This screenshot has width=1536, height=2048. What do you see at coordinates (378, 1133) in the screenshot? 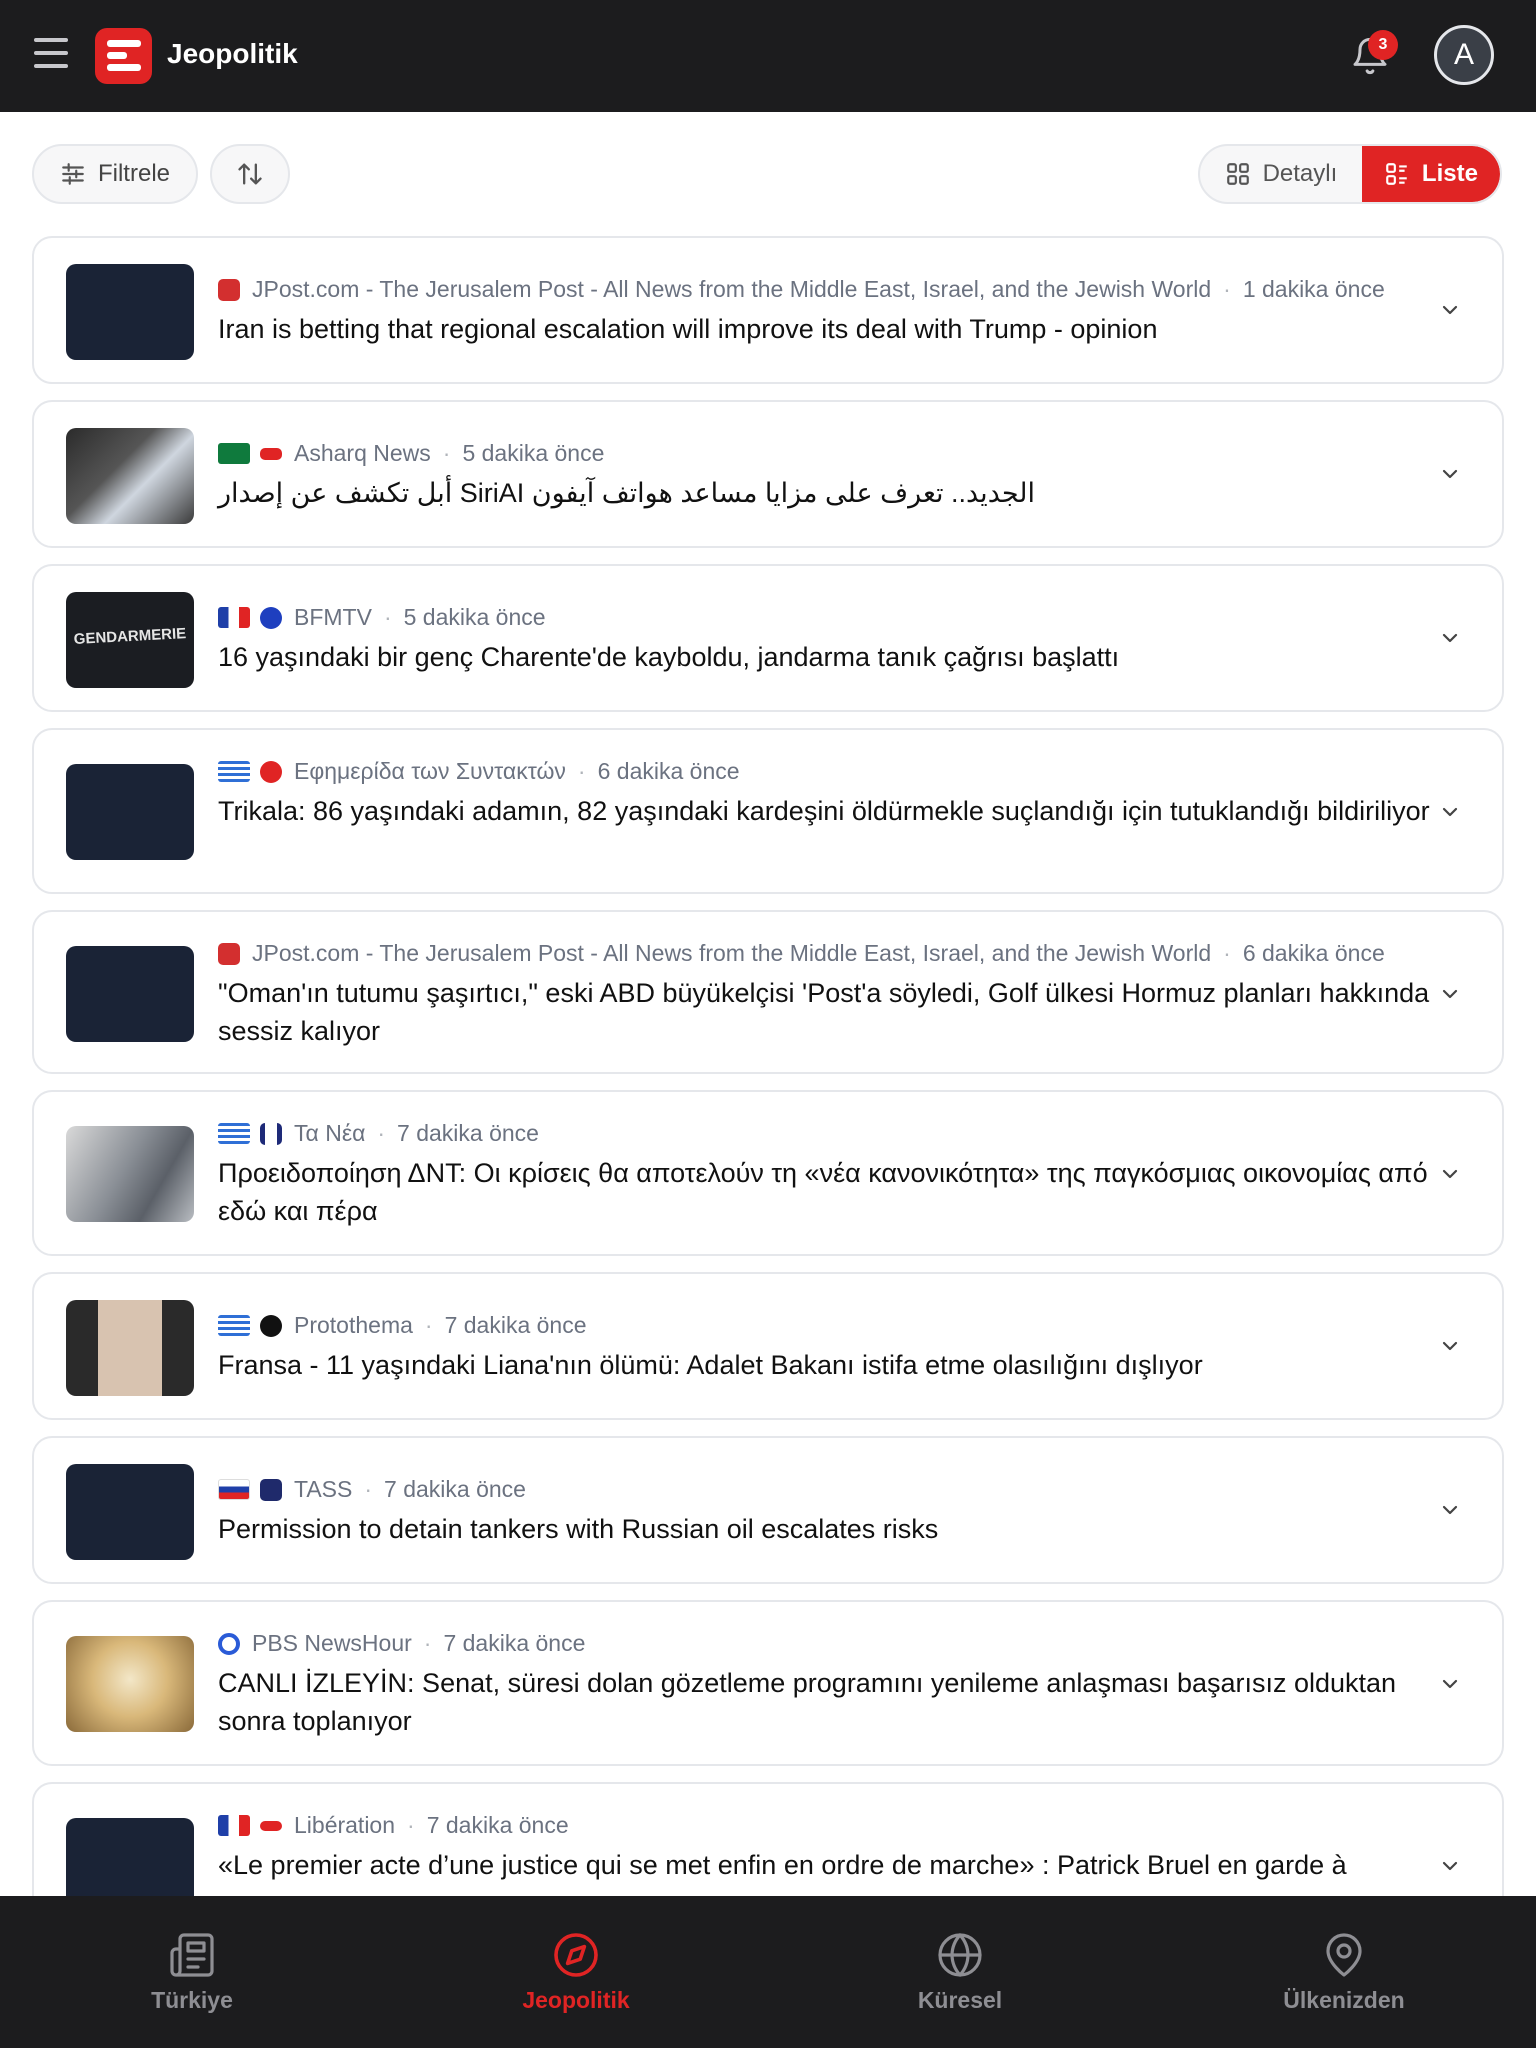
I see `news-meta: Τα Νέα · 7 dakika önce` at bounding box center [378, 1133].